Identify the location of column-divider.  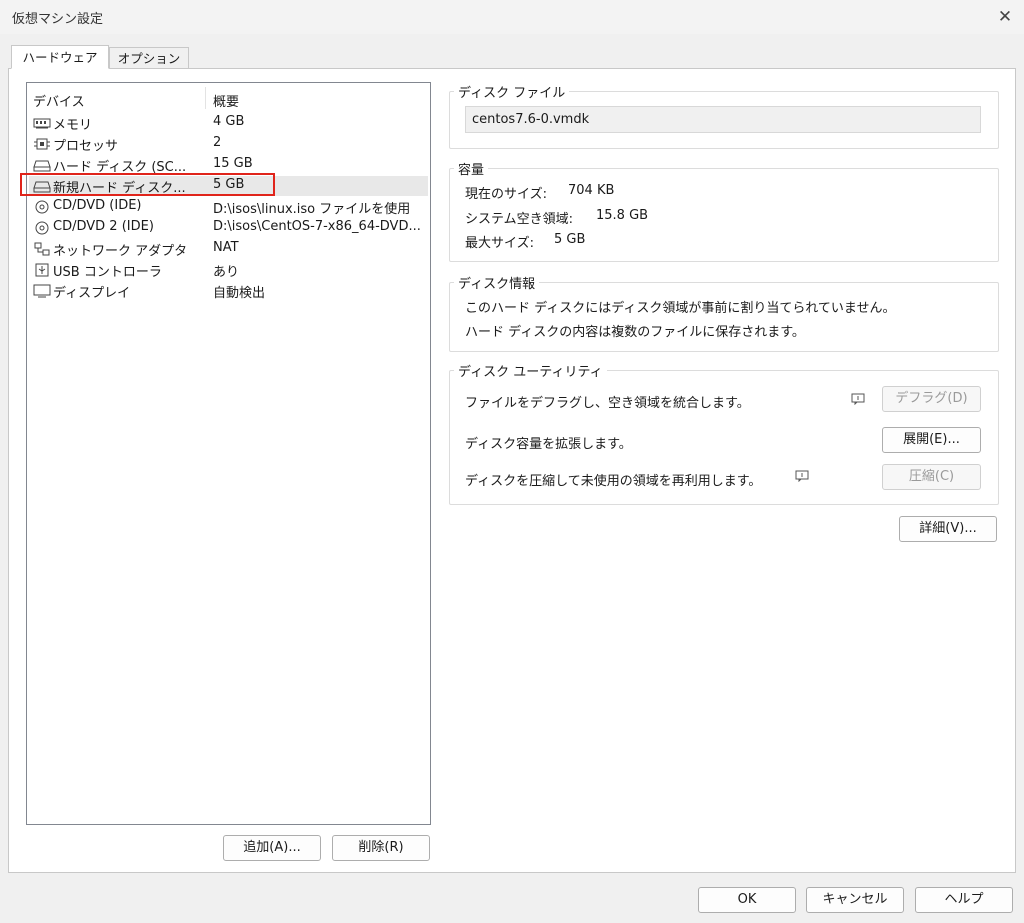
(205, 98).